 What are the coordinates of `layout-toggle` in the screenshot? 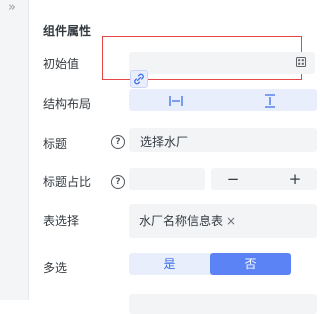 It's located at (223, 100).